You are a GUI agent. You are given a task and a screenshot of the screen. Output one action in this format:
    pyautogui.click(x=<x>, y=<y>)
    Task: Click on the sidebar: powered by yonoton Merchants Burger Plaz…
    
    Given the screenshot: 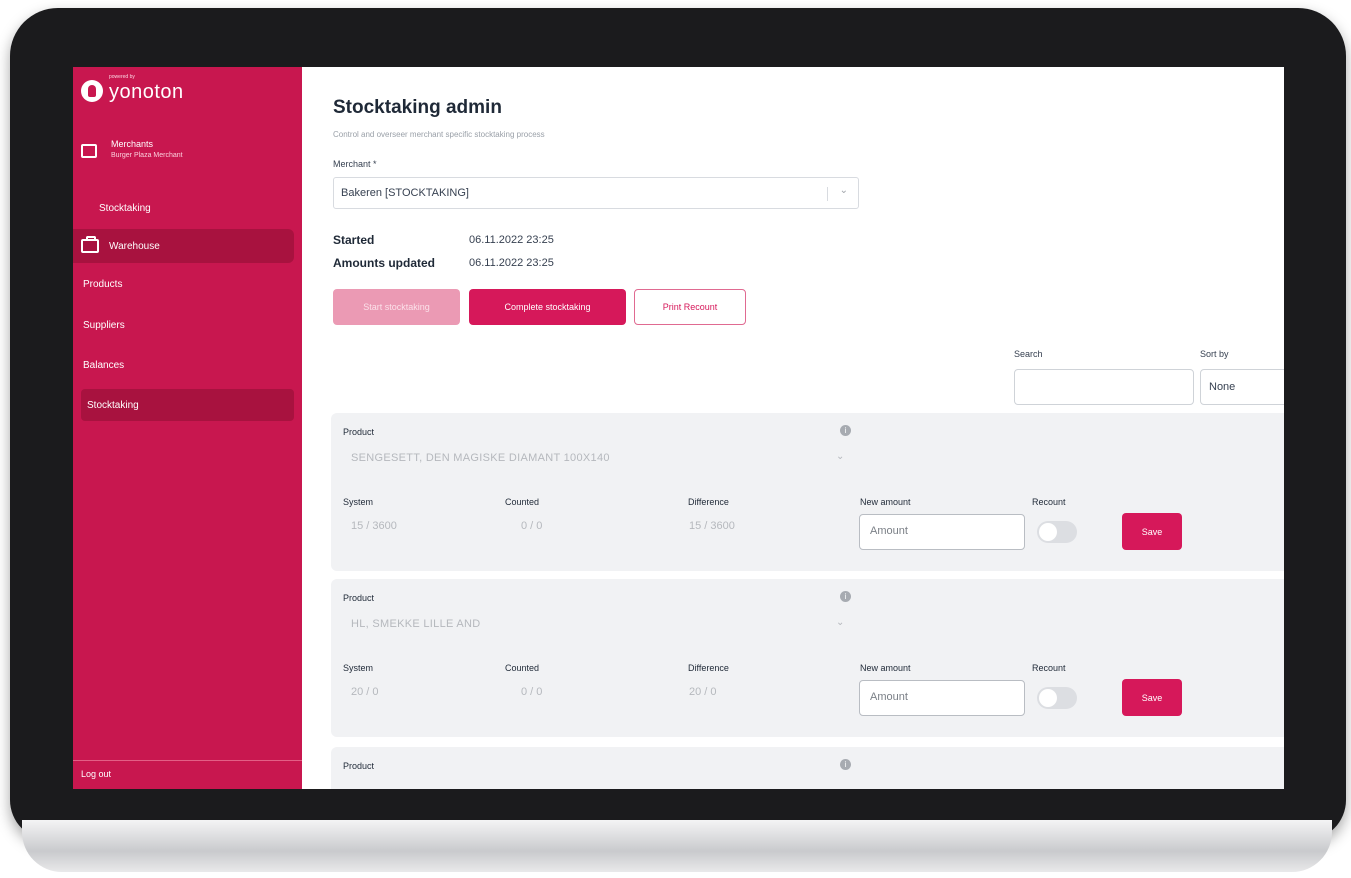 What is the action you would take?
    pyautogui.click(x=187, y=428)
    